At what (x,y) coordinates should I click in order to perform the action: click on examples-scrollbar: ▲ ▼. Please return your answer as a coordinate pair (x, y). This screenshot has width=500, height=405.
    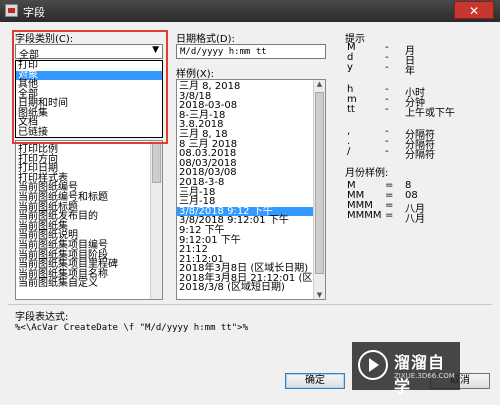
    Looking at the image, I should click on (319, 189).